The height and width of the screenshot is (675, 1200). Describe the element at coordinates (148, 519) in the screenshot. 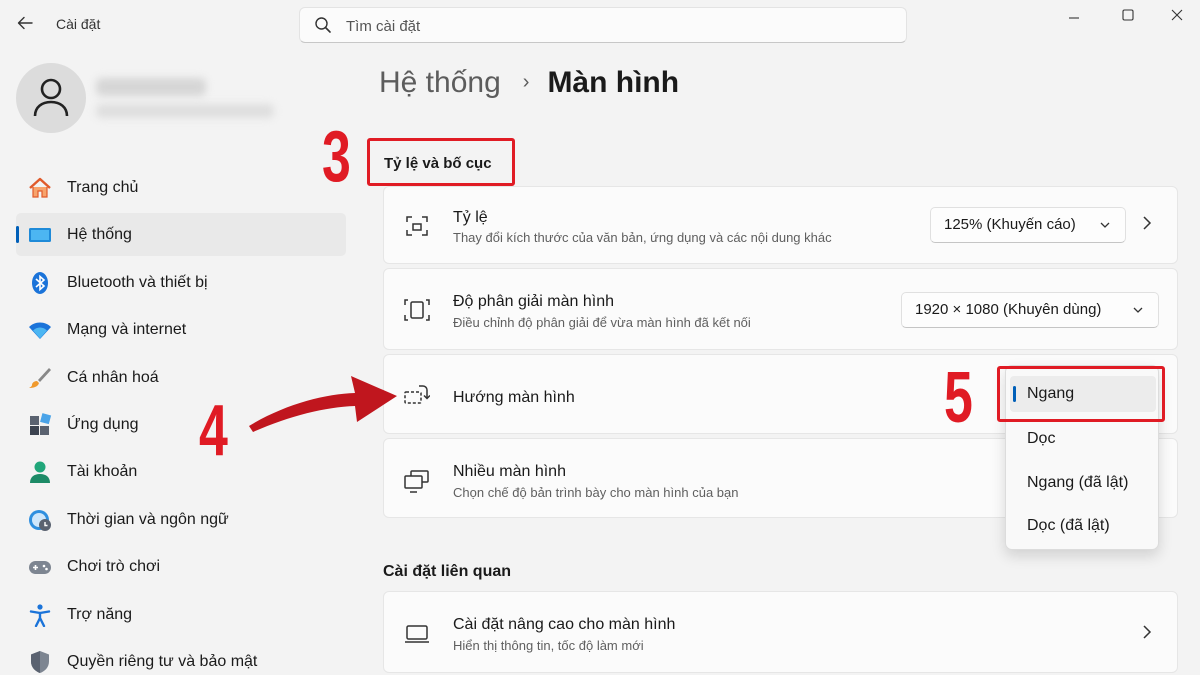

I see `sidebar-item-label: Thời gian và ngôn ngữ` at that location.